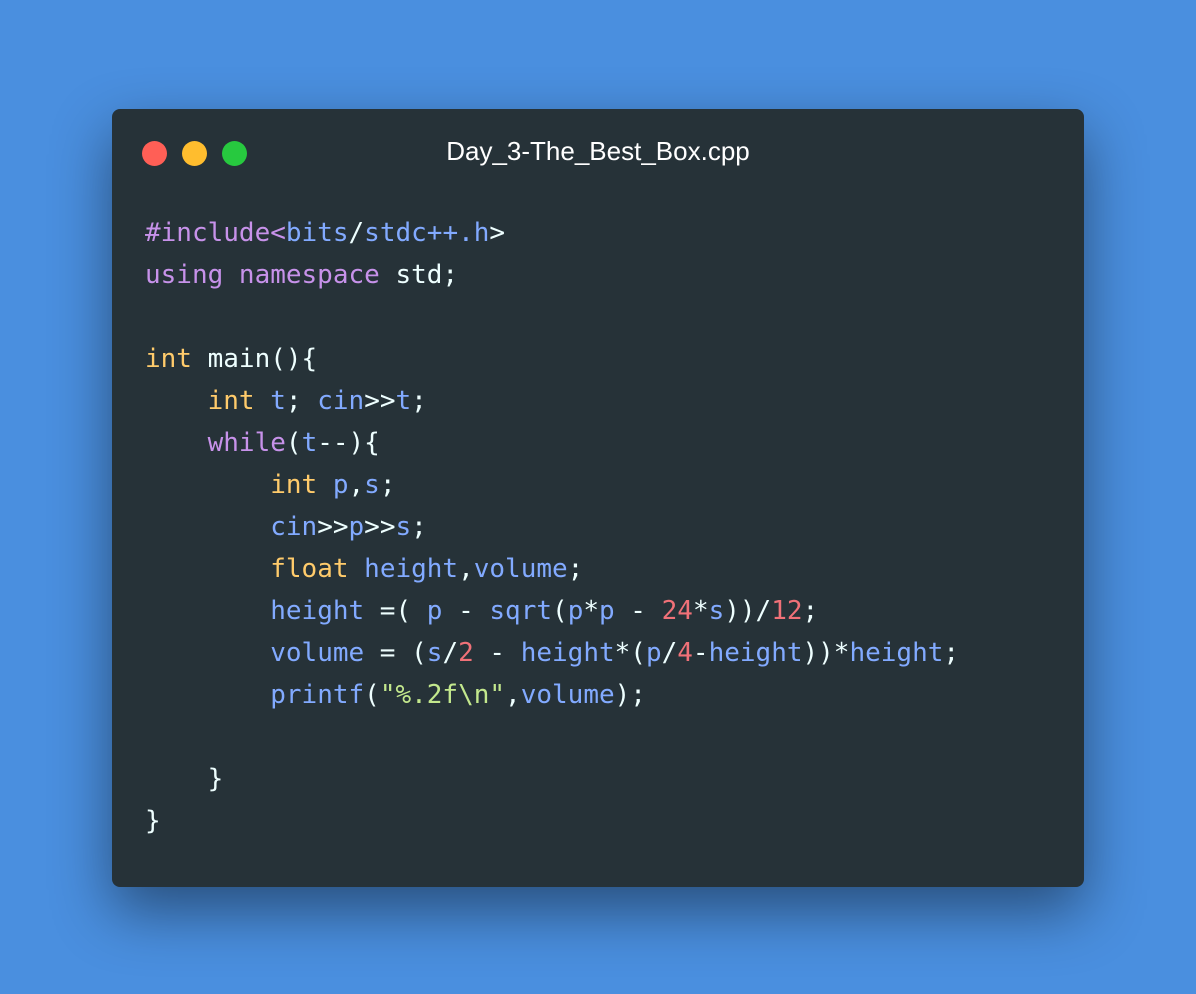 The width and height of the screenshot is (1196, 994). What do you see at coordinates (552, 275) in the screenshot?
I see `code-line: using namespace std;` at bounding box center [552, 275].